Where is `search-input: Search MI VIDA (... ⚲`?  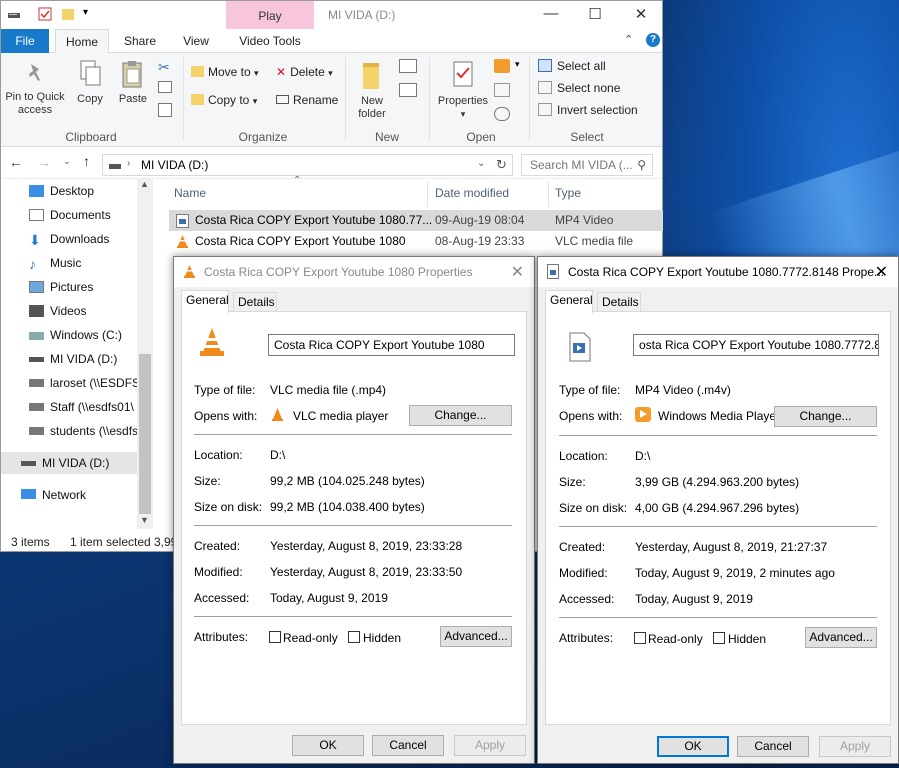 search-input: Search MI VIDA (... ⚲ is located at coordinates (587, 165).